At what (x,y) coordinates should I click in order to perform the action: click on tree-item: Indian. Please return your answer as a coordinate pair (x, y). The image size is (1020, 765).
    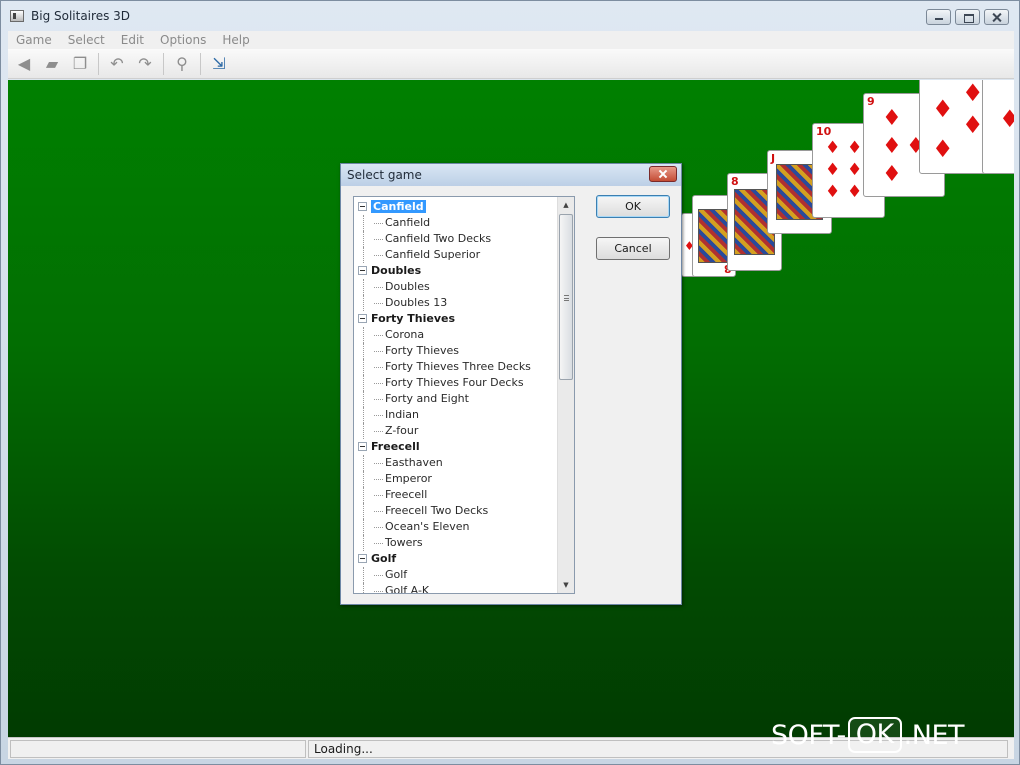
    Looking at the image, I should click on (456, 415).